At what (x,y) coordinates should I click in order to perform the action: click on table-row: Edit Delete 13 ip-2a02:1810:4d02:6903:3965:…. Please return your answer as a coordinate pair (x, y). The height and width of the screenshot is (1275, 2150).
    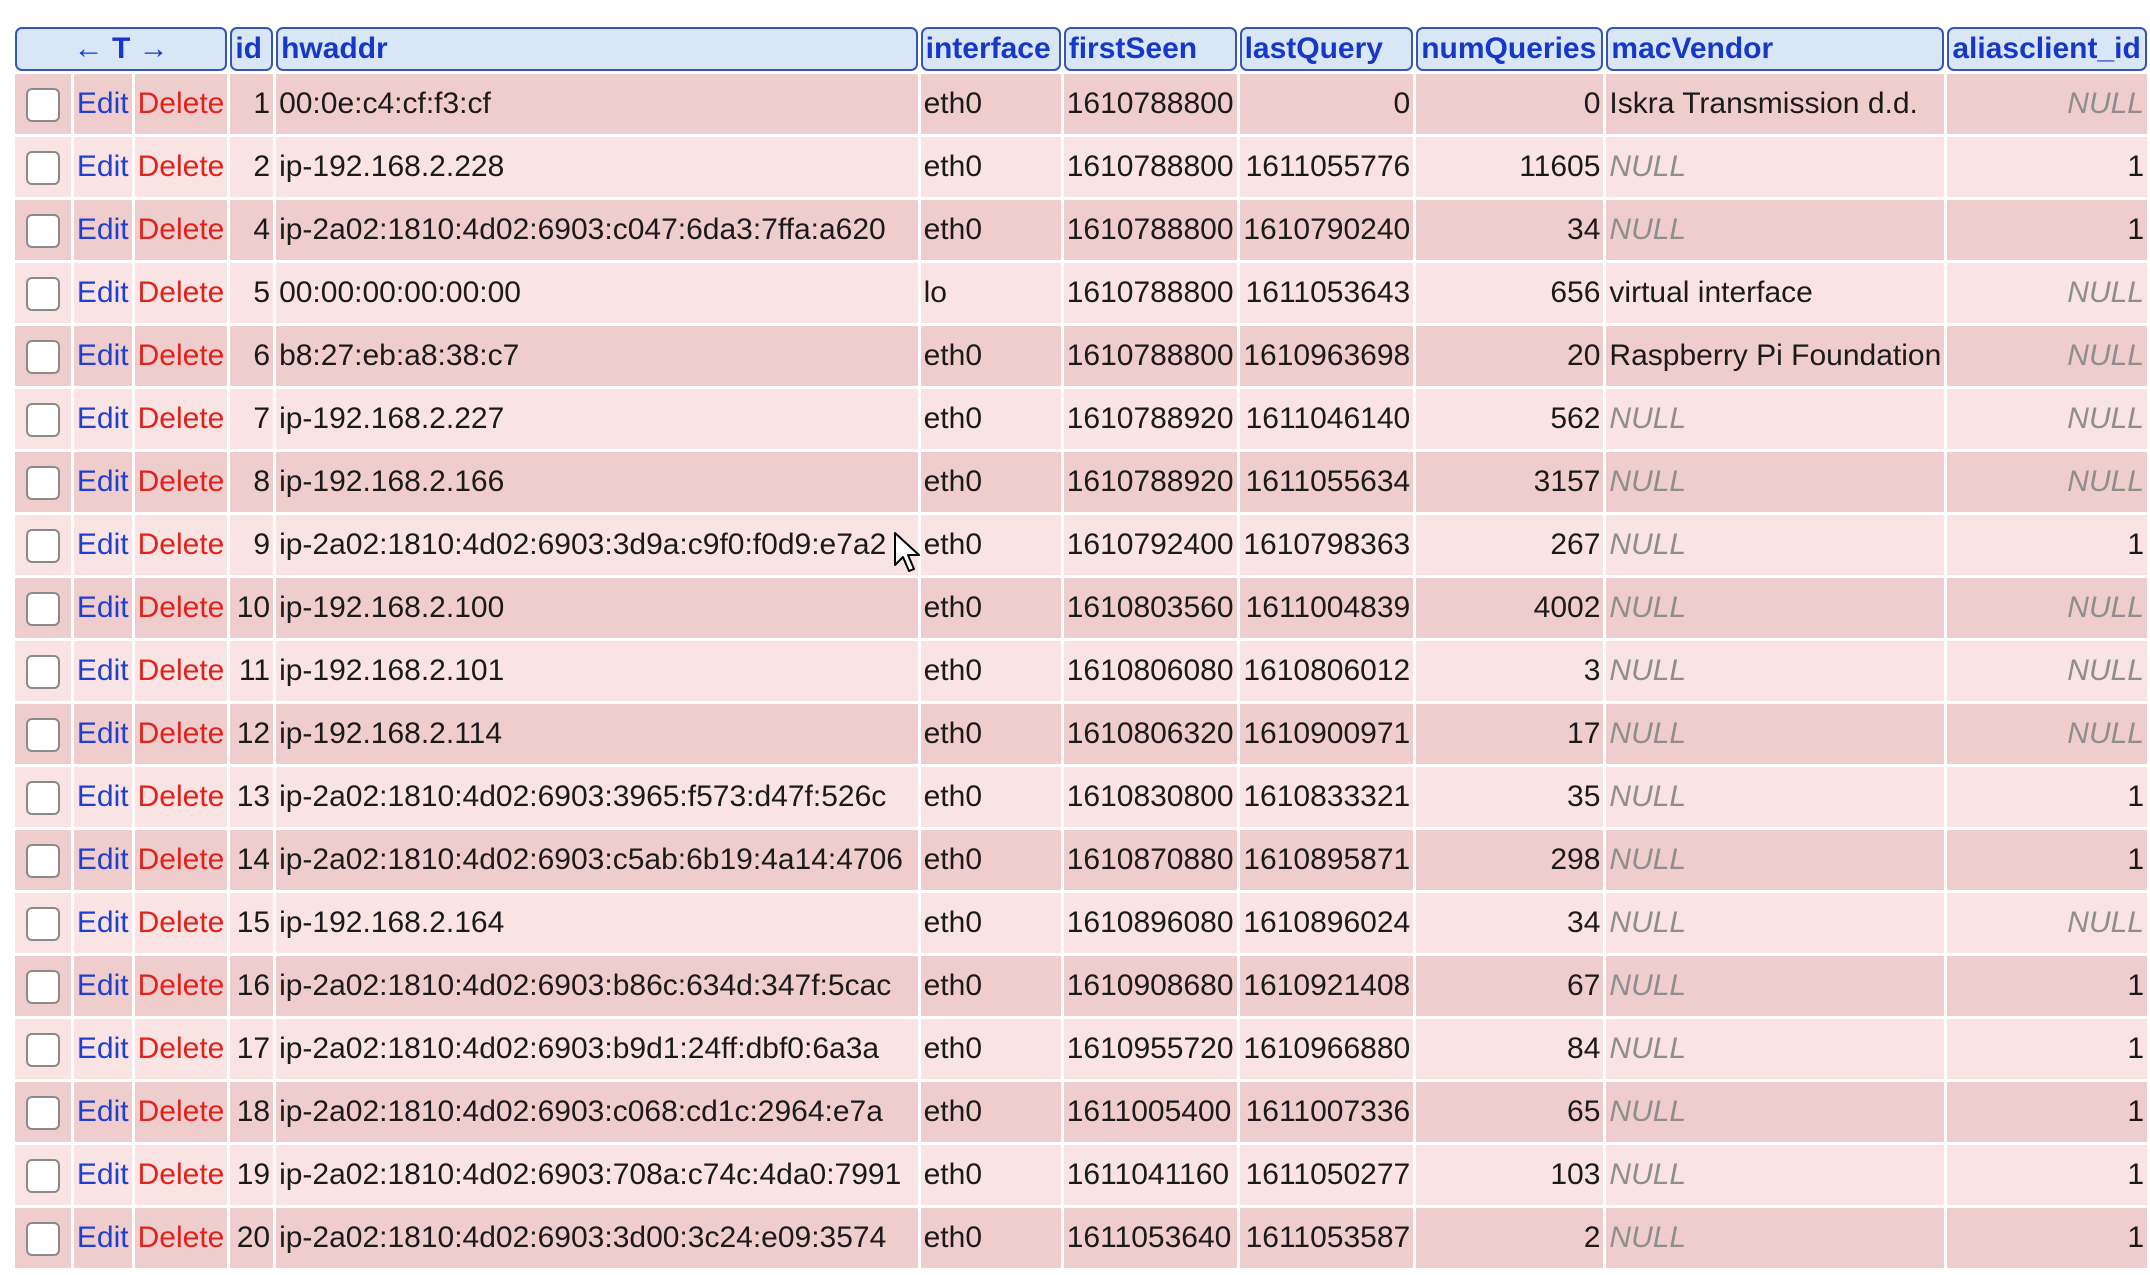
    Looking at the image, I should click on (1081, 797).